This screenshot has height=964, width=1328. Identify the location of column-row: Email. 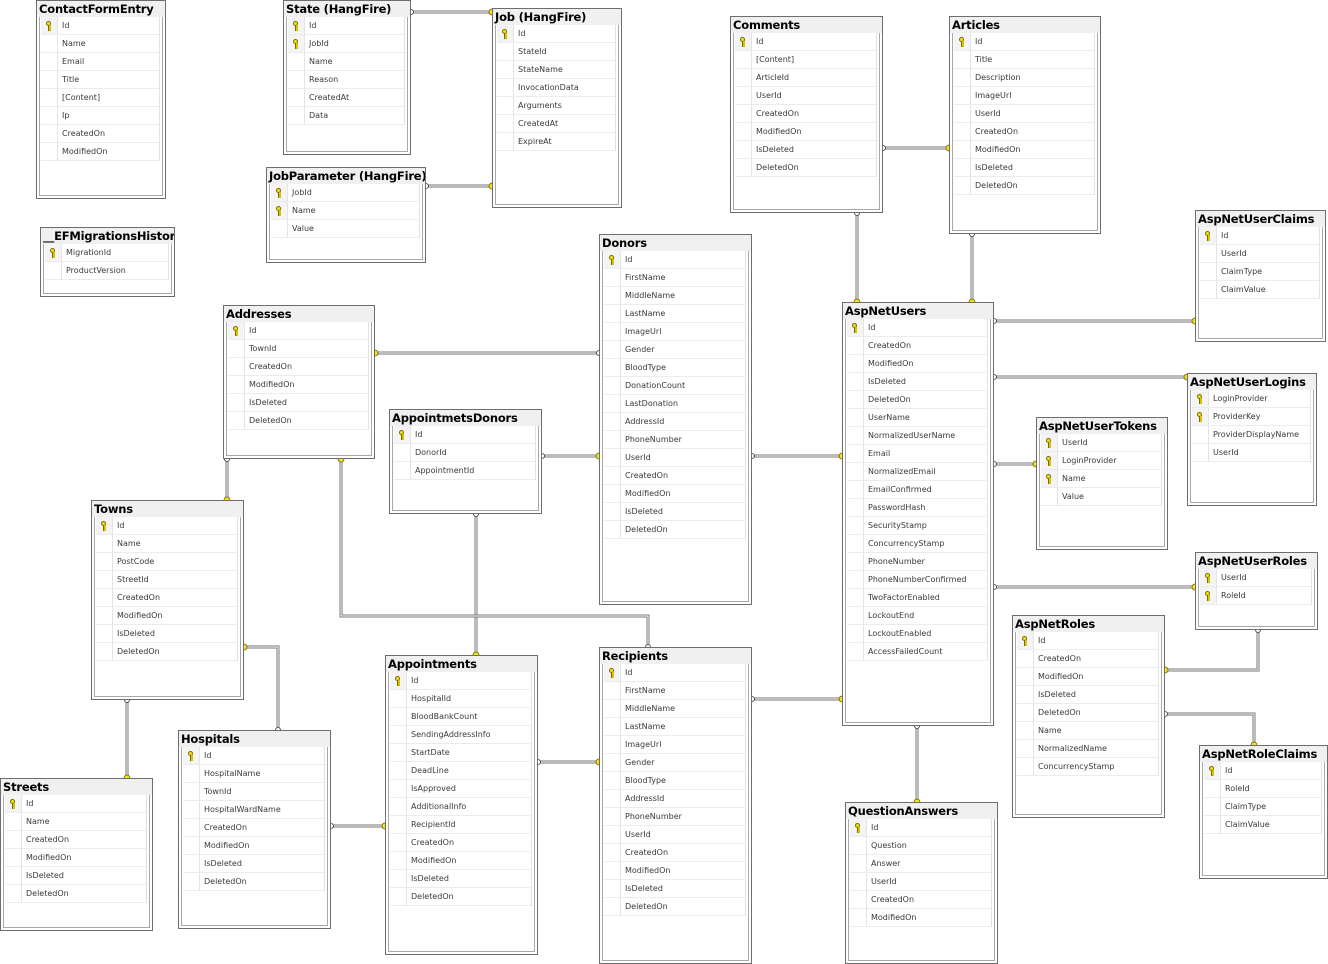
(917, 454).